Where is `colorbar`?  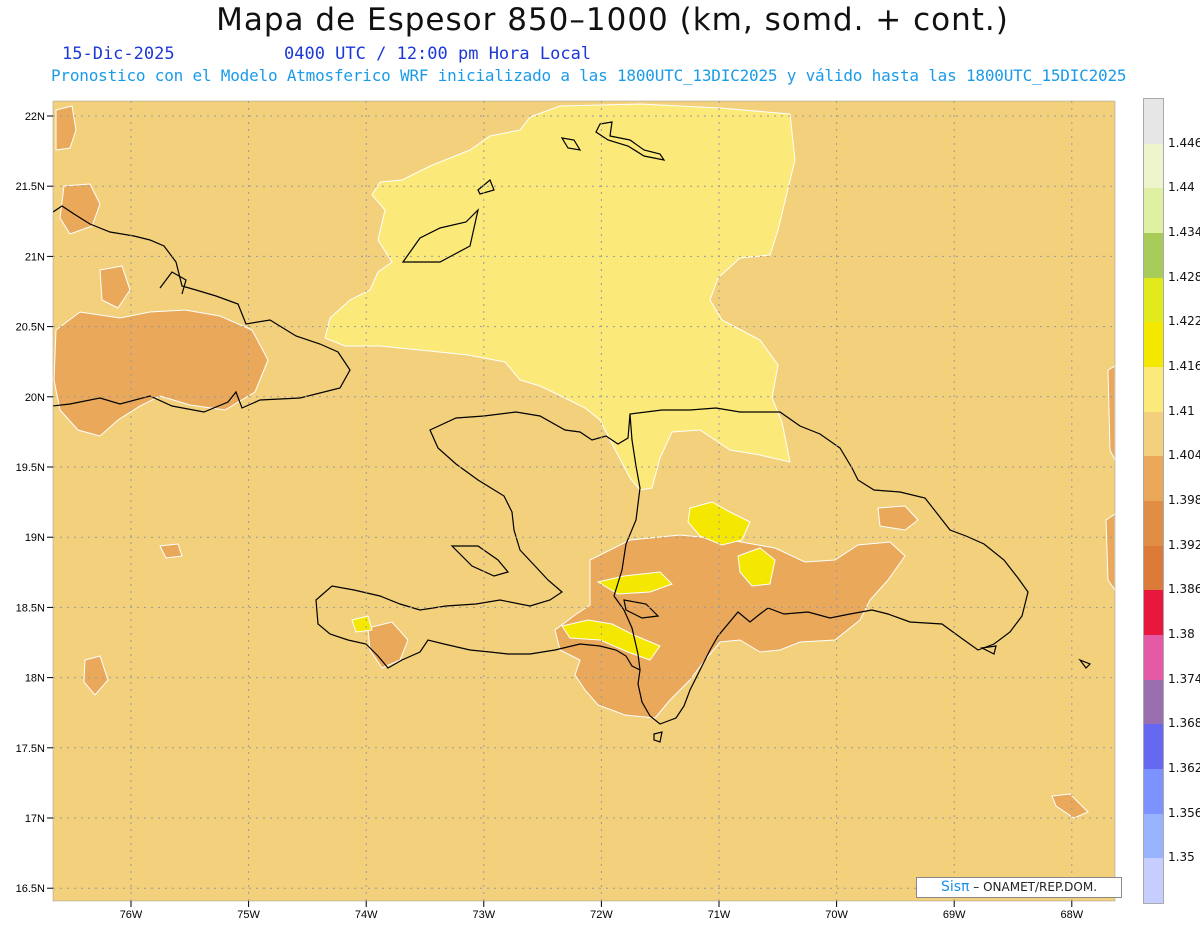
colorbar is located at coordinates (1153, 501).